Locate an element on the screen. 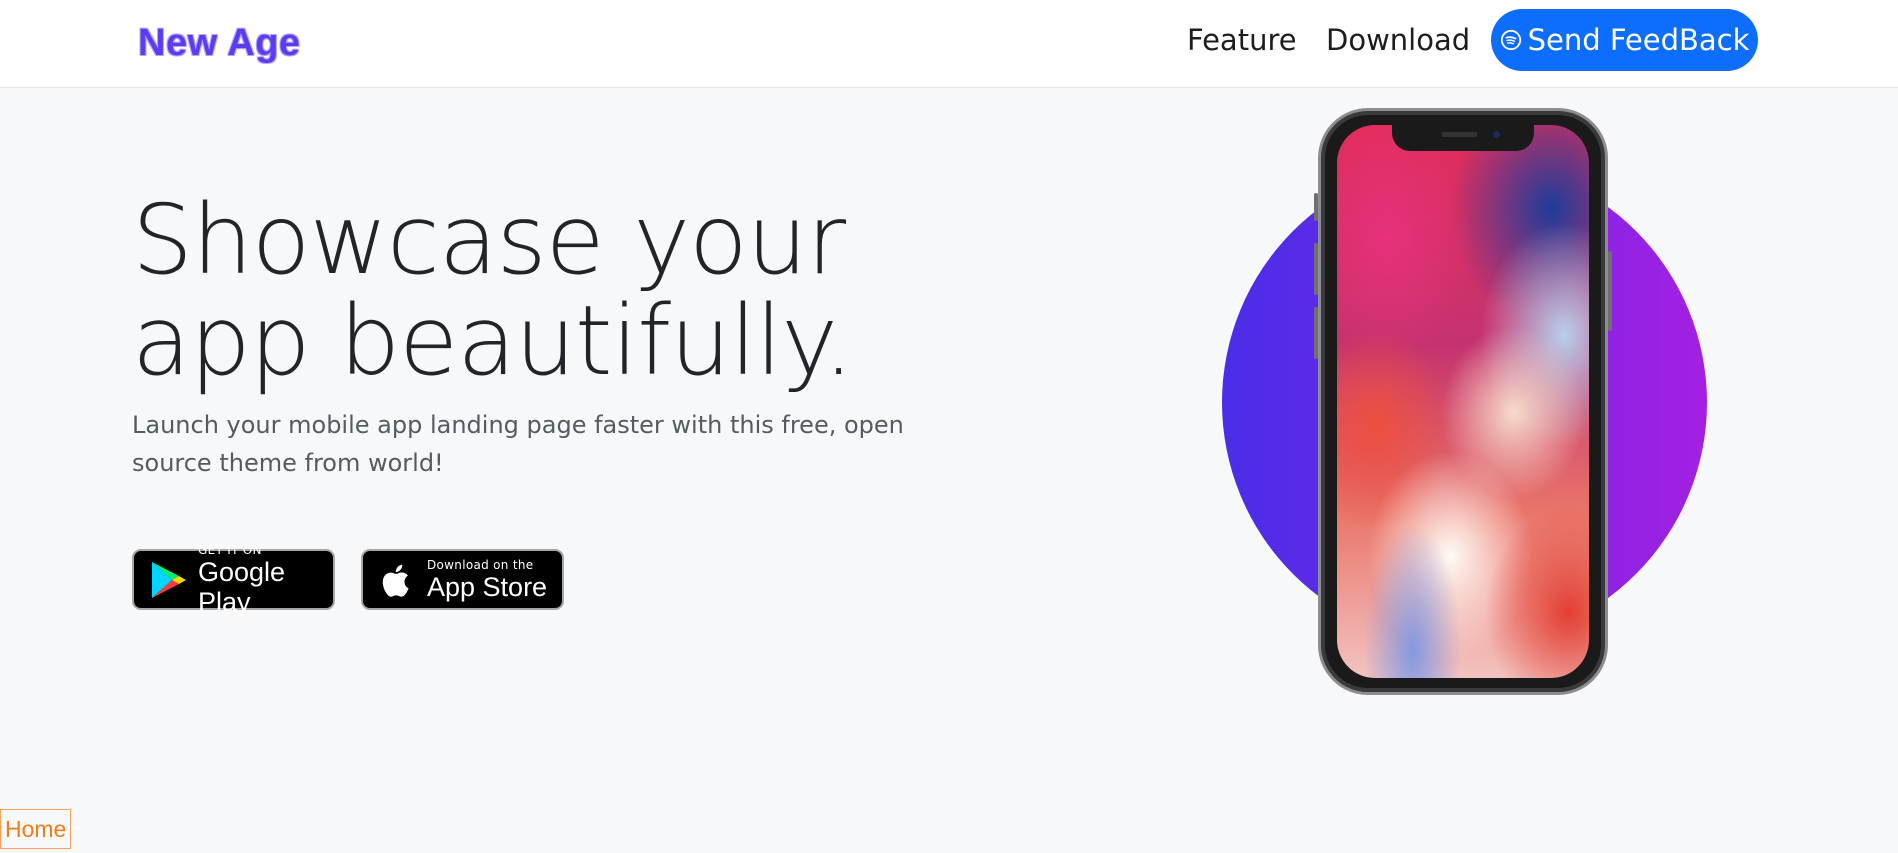 The height and width of the screenshot is (853, 1898). spotify-icon is located at coordinates (1510, 40).